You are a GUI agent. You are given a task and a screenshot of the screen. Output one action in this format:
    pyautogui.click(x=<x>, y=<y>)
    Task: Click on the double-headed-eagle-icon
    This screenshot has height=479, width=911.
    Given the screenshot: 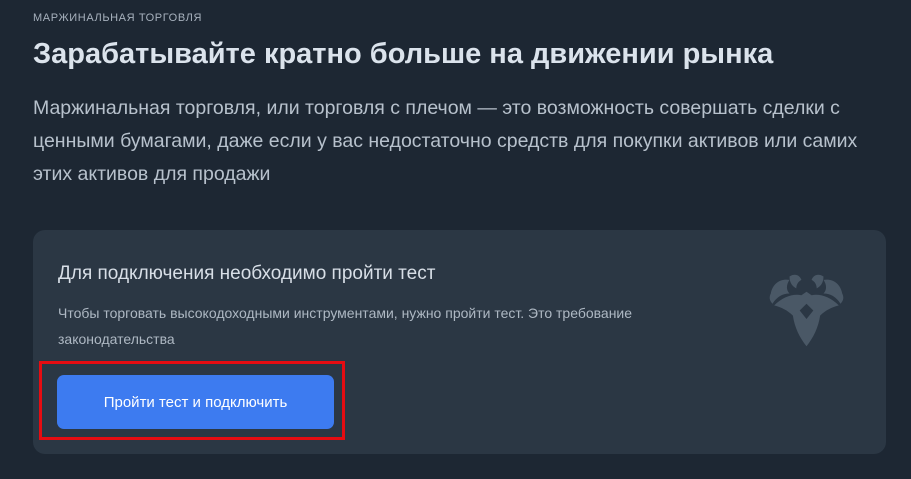 What is the action you would take?
    pyautogui.click(x=806, y=310)
    